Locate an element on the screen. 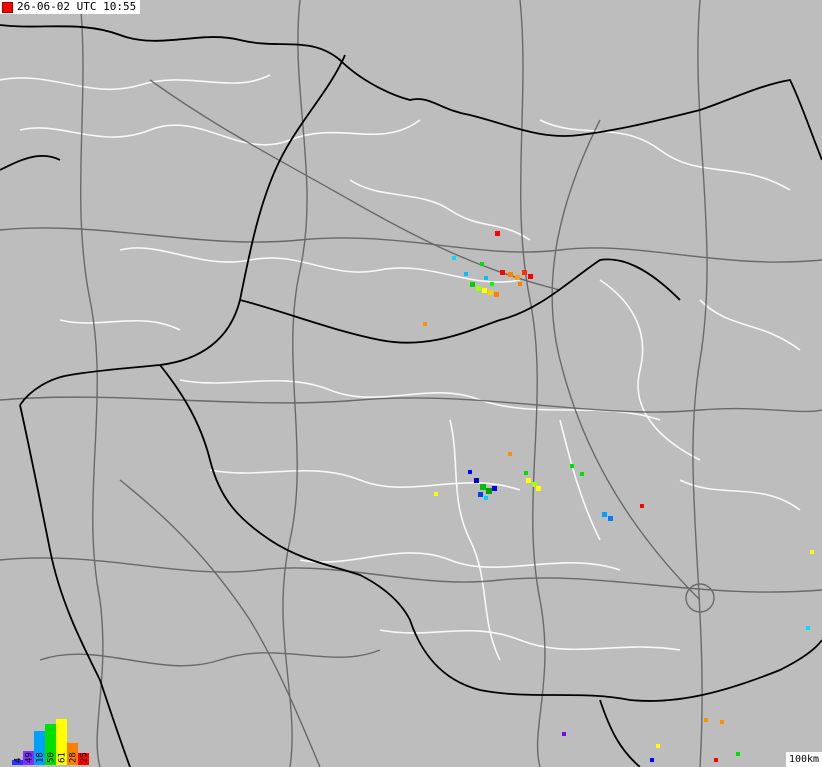  timestamp-text: 26-06-02 UTC 10:55 is located at coordinates (77, 6).